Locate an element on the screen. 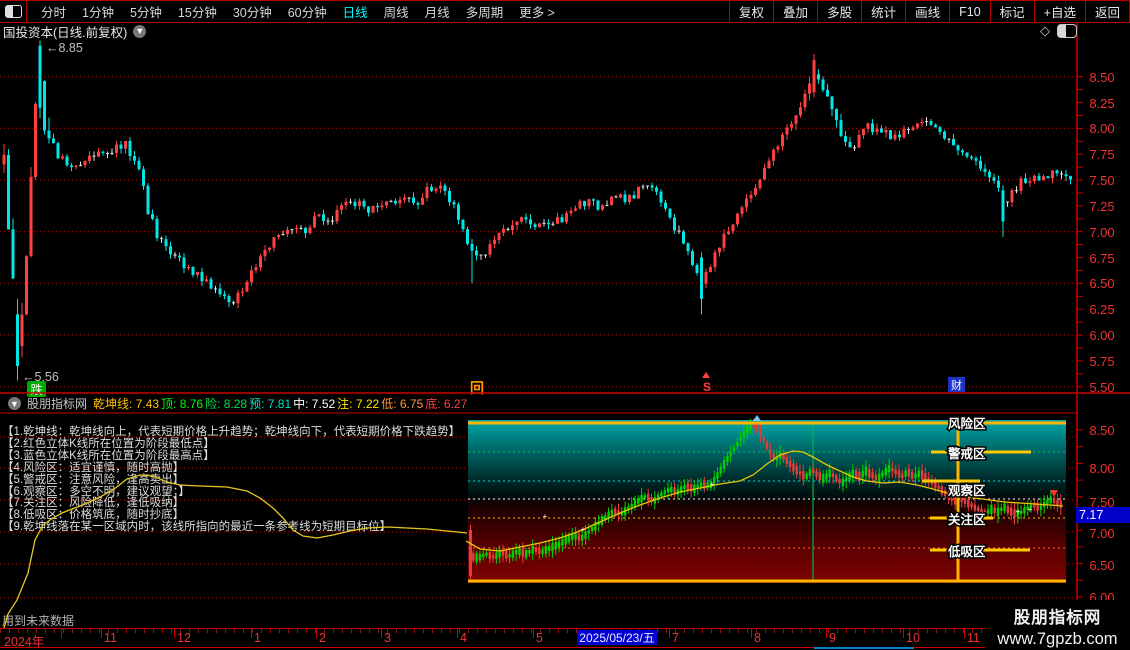 This screenshot has height=650, width=1130. collapse-icon: ▼ is located at coordinates (14, 403).